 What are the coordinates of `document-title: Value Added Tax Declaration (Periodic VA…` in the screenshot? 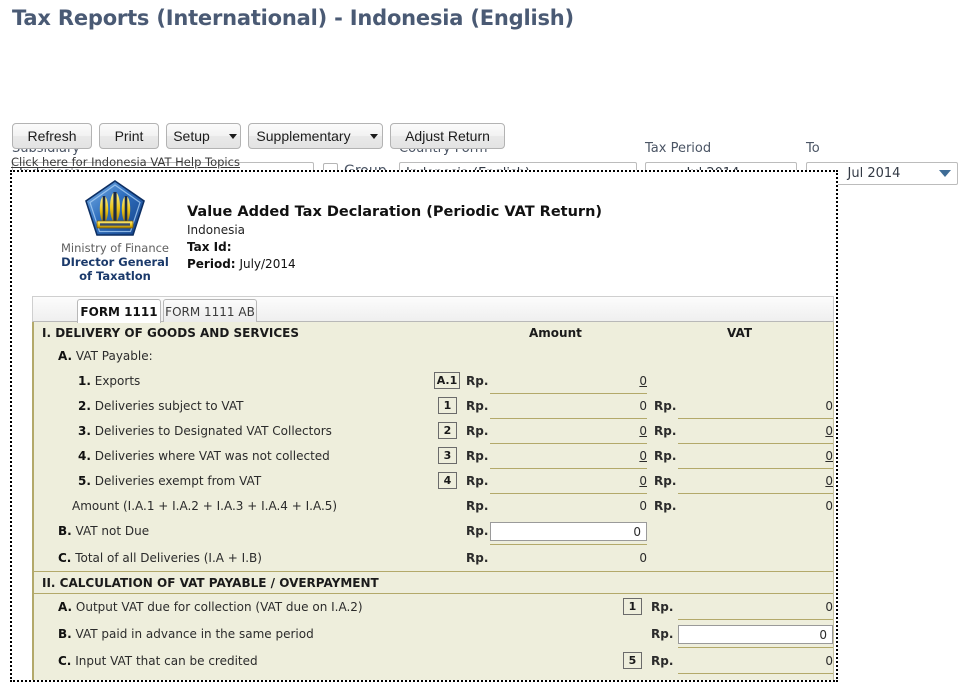 It's located at (395, 212).